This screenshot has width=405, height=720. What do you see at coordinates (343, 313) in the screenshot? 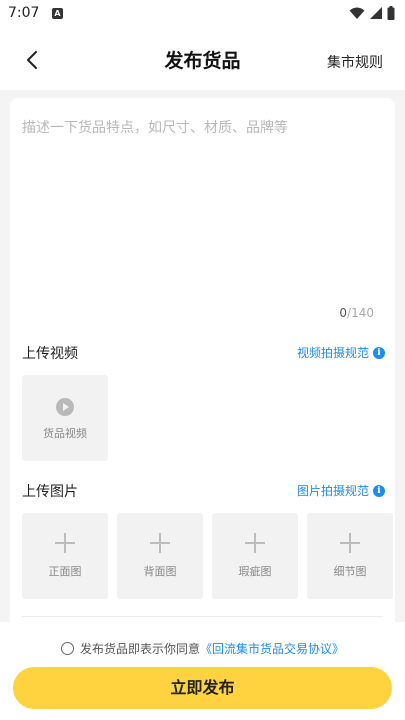
I see `char-count: 0` at bounding box center [343, 313].